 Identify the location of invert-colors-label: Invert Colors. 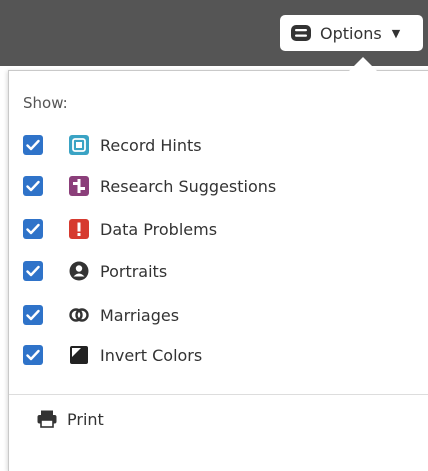
(151, 355).